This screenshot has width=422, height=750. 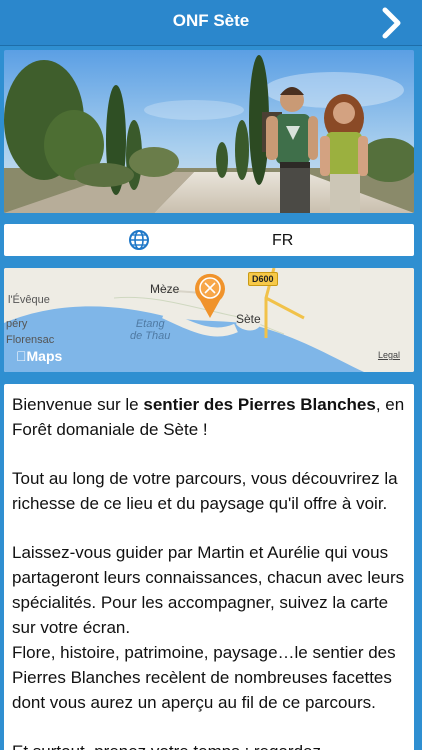 I want to click on map-pin-icon, so click(x=210, y=295).